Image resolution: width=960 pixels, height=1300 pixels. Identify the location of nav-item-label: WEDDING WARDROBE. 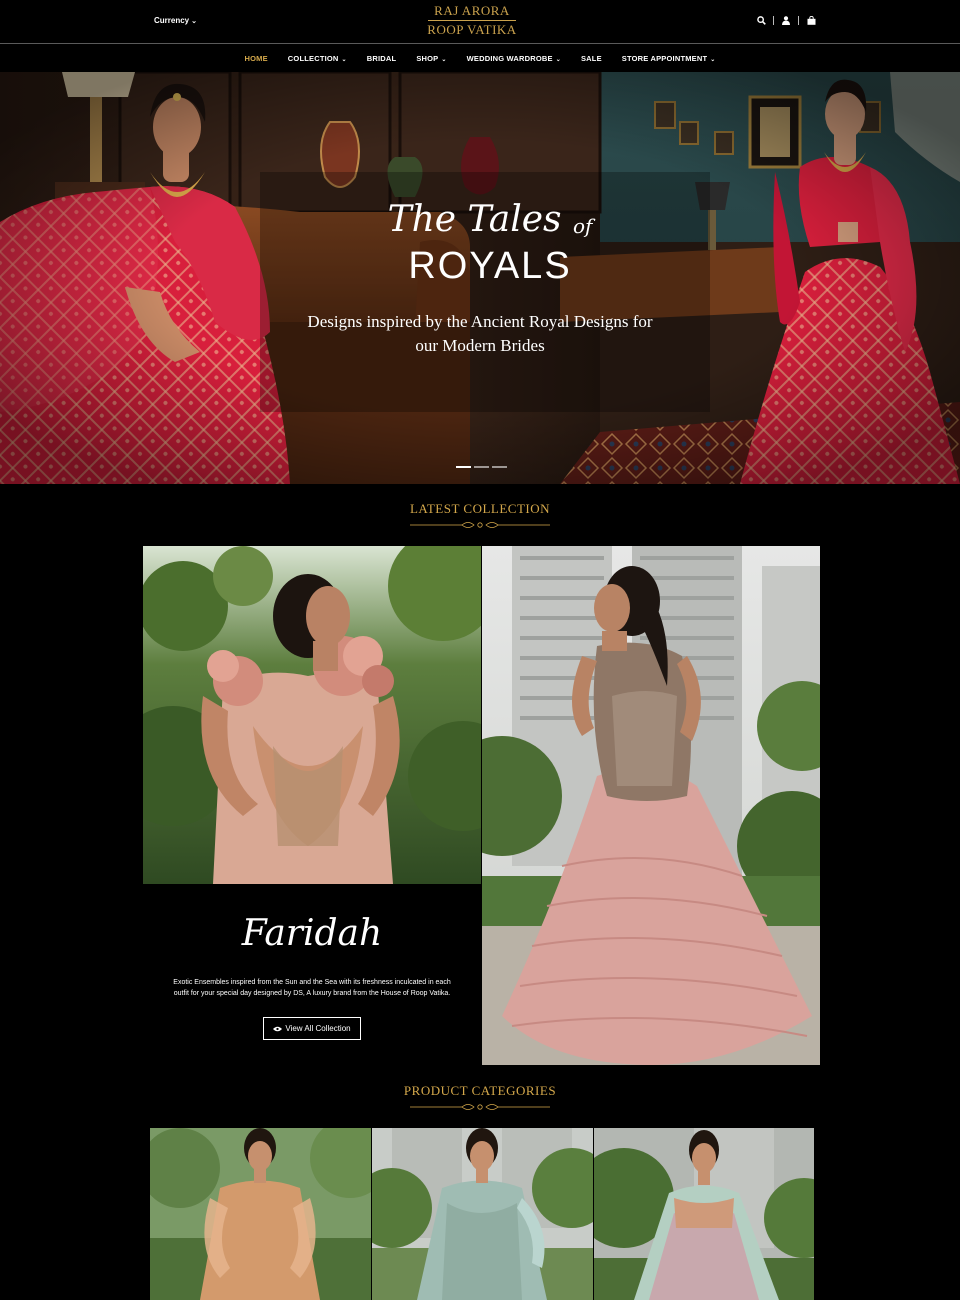
(509, 58).